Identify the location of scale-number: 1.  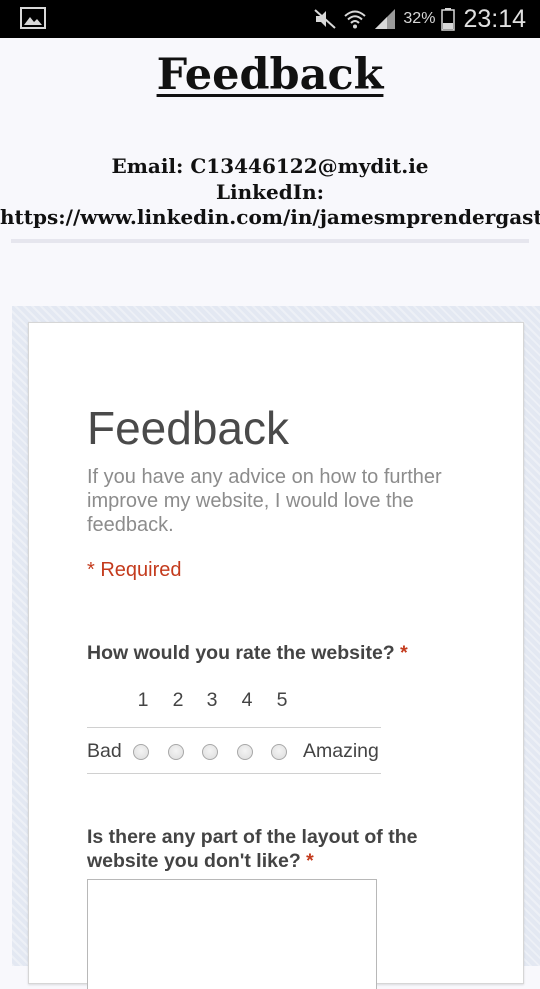
(143, 700).